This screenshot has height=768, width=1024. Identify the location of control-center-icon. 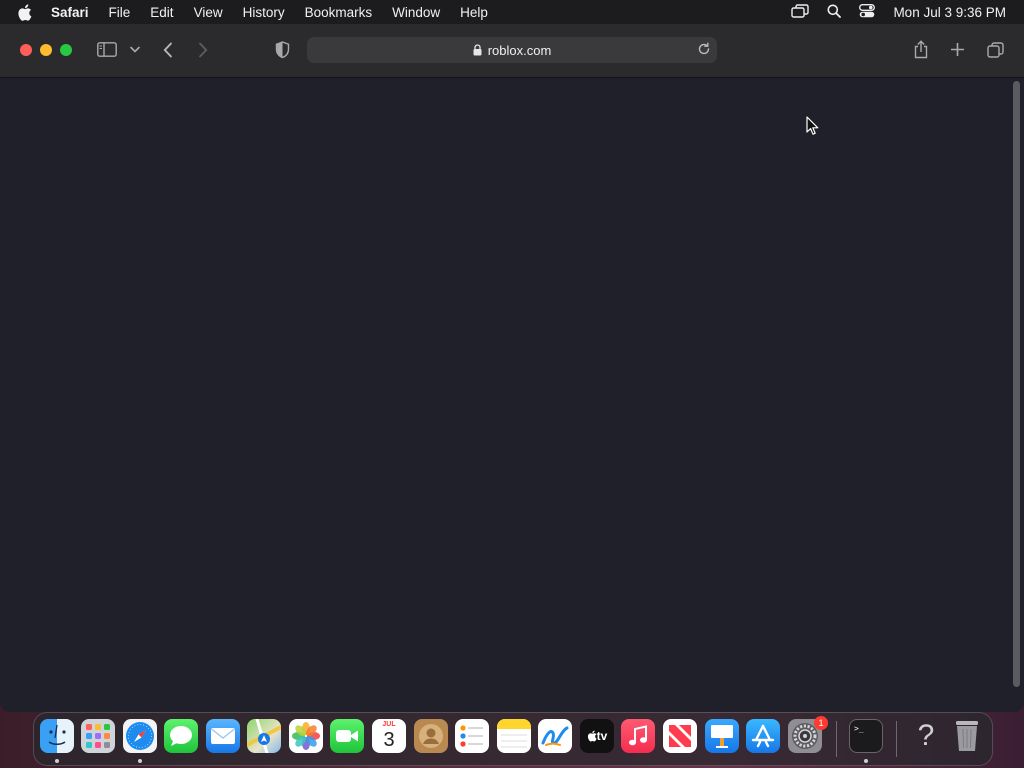
(867, 12).